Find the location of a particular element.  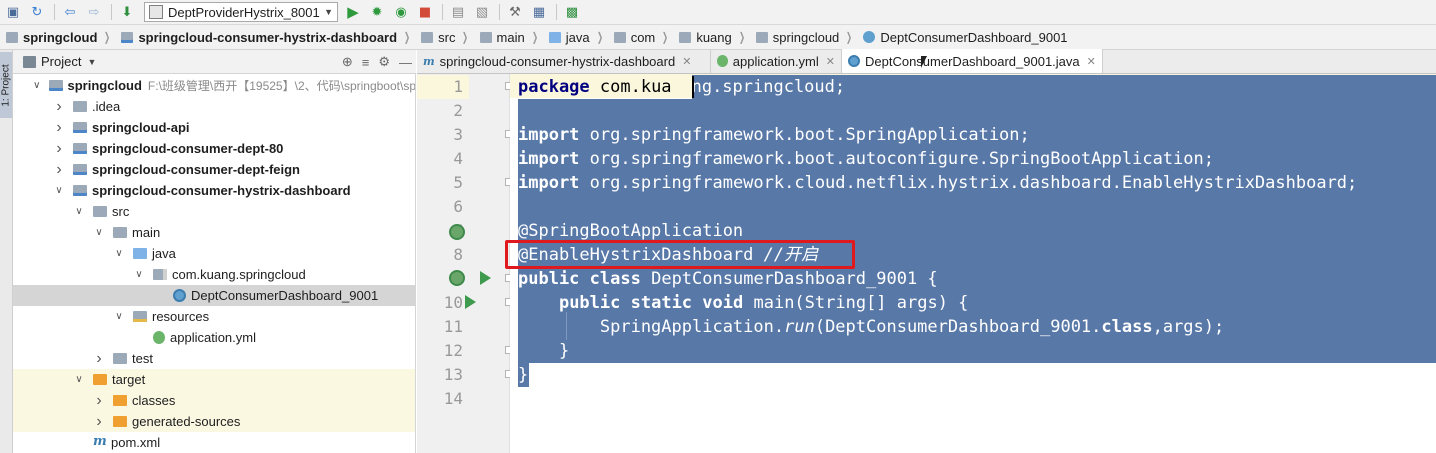

breadcrumb-item-main: main is located at coordinates (500, 37).